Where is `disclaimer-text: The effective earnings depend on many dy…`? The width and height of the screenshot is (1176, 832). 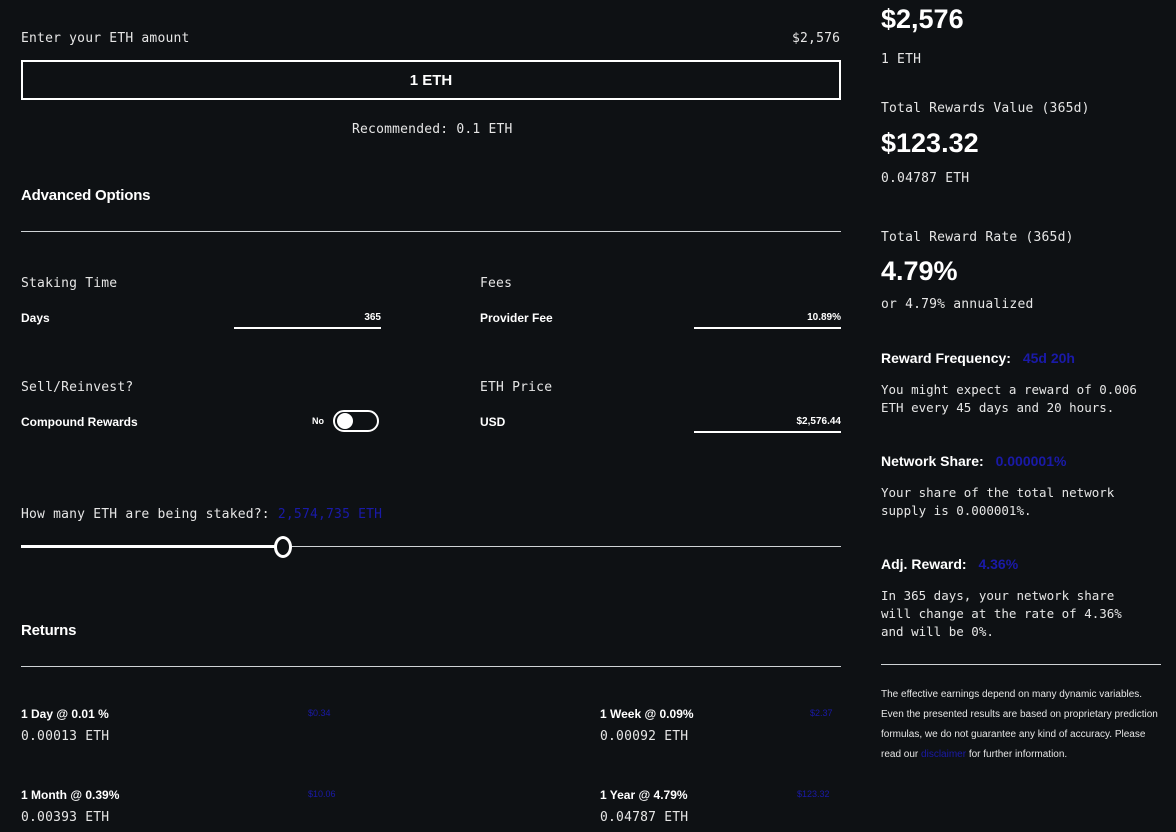
disclaimer-text: The effective earnings depend on many dy… is located at coordinates (1021, 725).